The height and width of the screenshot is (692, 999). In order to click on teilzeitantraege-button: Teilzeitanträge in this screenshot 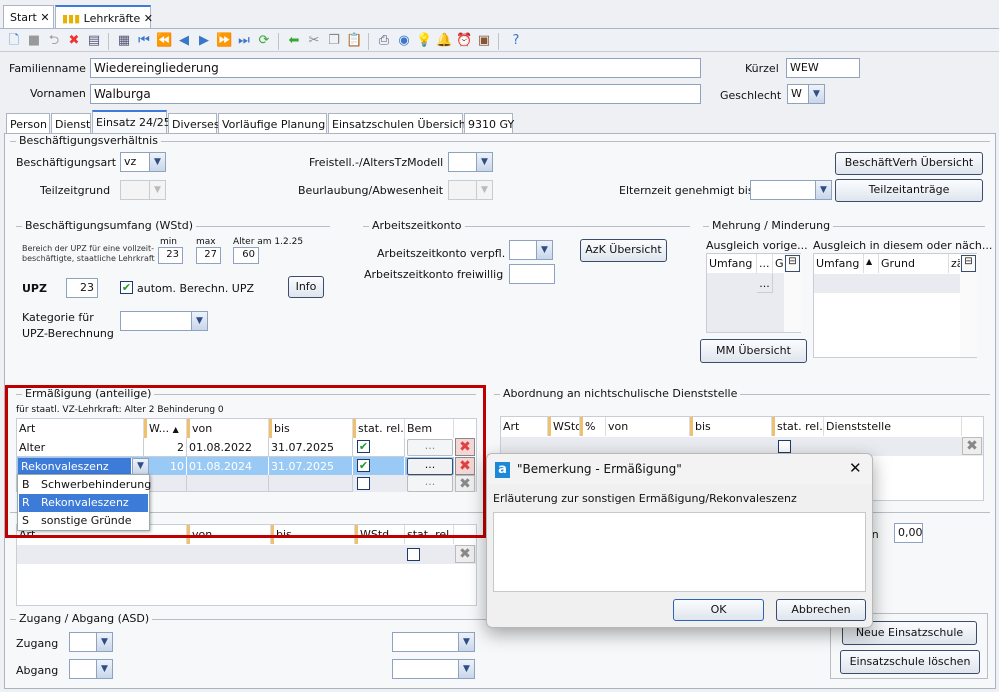, I will do `click(909, 190)`.